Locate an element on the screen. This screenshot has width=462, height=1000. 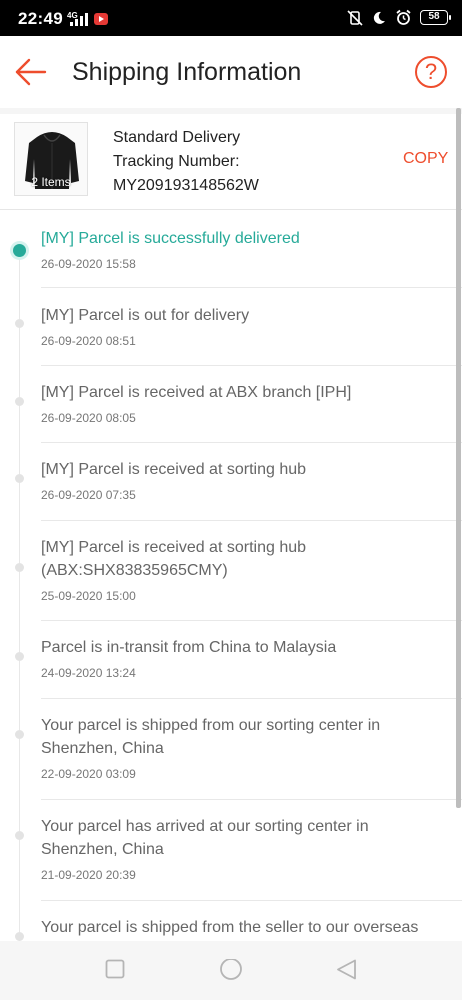
item-count: 2 Items is located at coordinates (51, 182).